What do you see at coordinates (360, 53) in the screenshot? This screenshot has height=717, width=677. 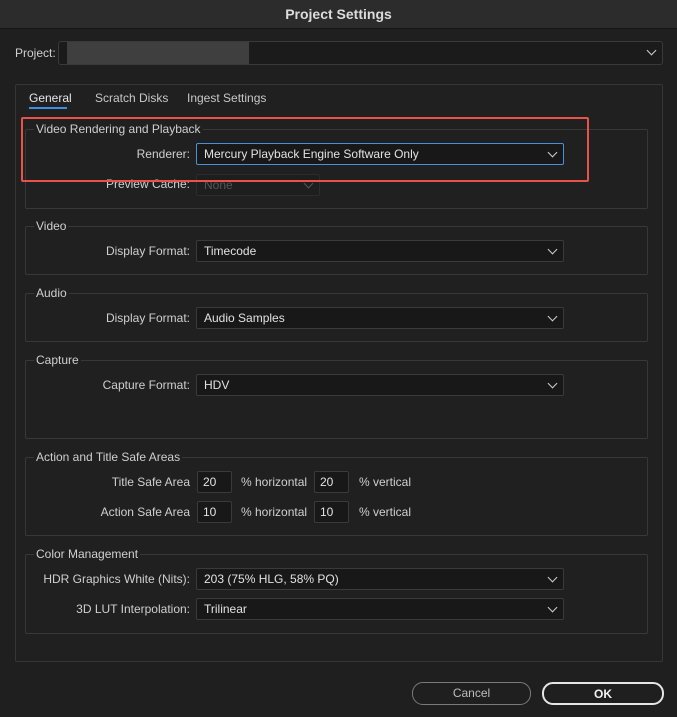 I see `project-select` at bounding box center [360, 53].